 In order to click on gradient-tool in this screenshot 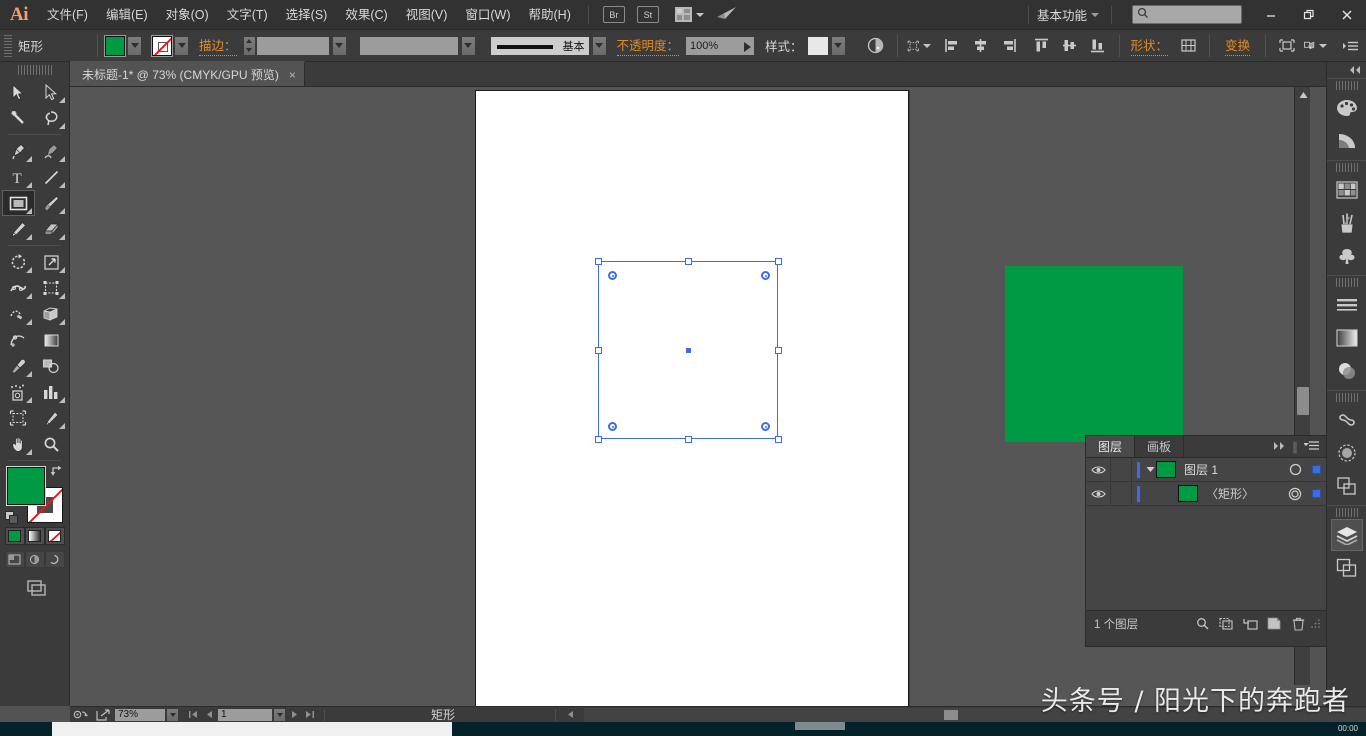, I will do `click(51, 340)`.